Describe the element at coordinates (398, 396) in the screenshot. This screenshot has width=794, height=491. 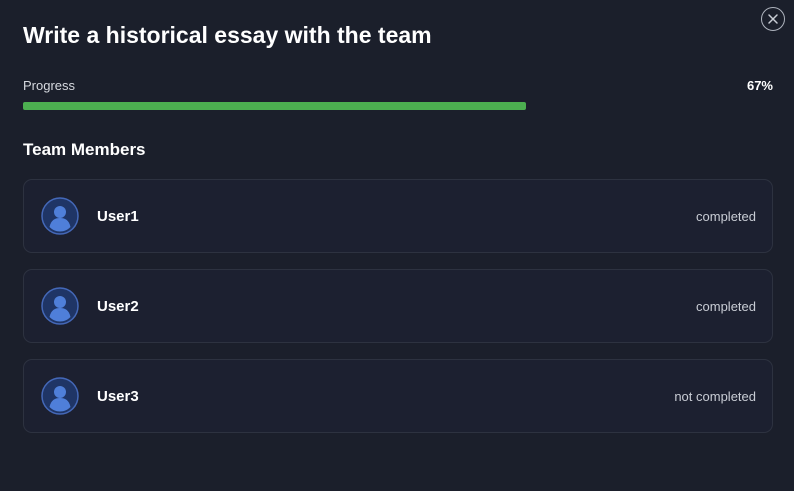
I see `member-card-user3: User3 not completed` at that location.